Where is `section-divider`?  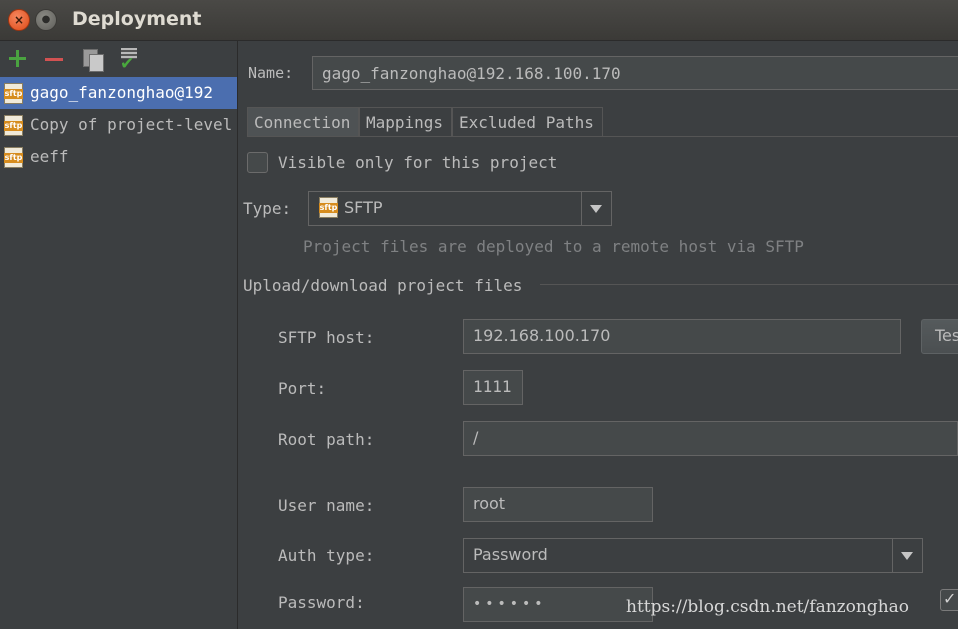
section-divider is located at coordinates (749, 284).